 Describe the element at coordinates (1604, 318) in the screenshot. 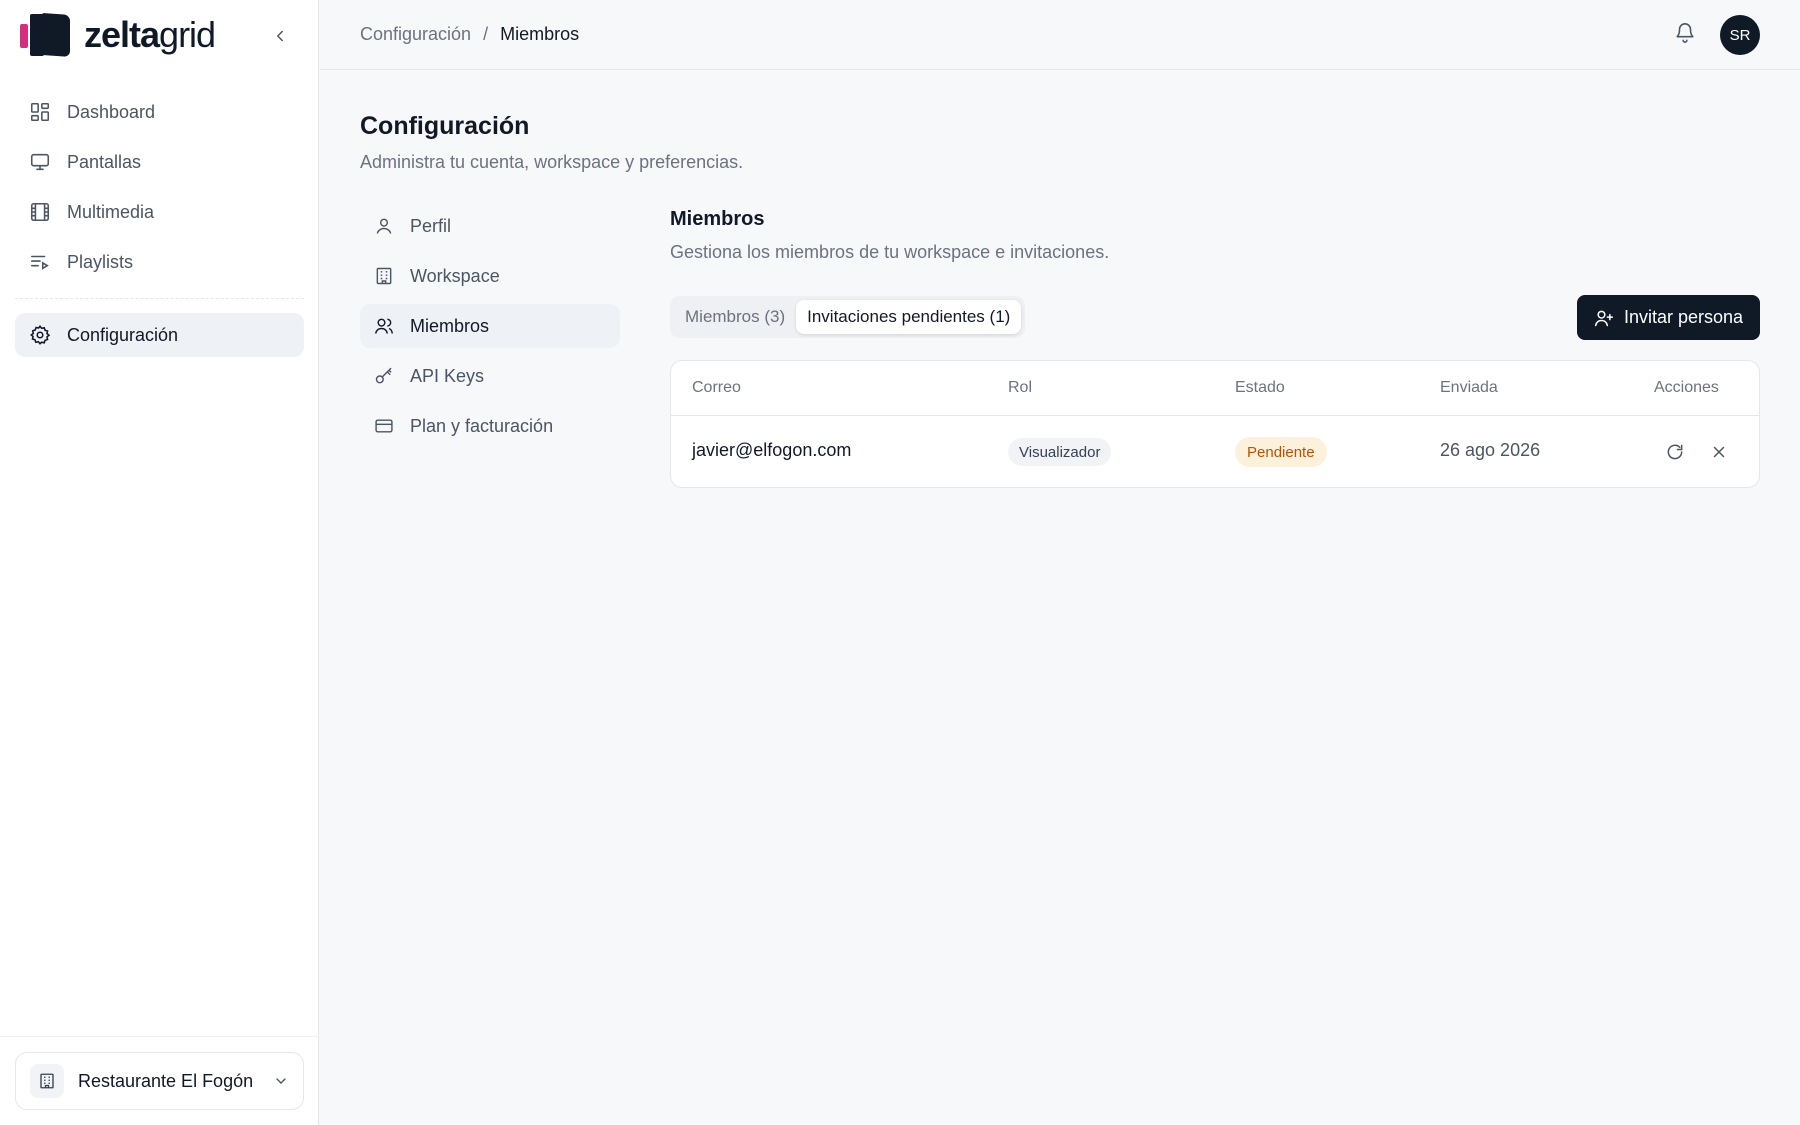

I see `user-plus-icon` at that location.